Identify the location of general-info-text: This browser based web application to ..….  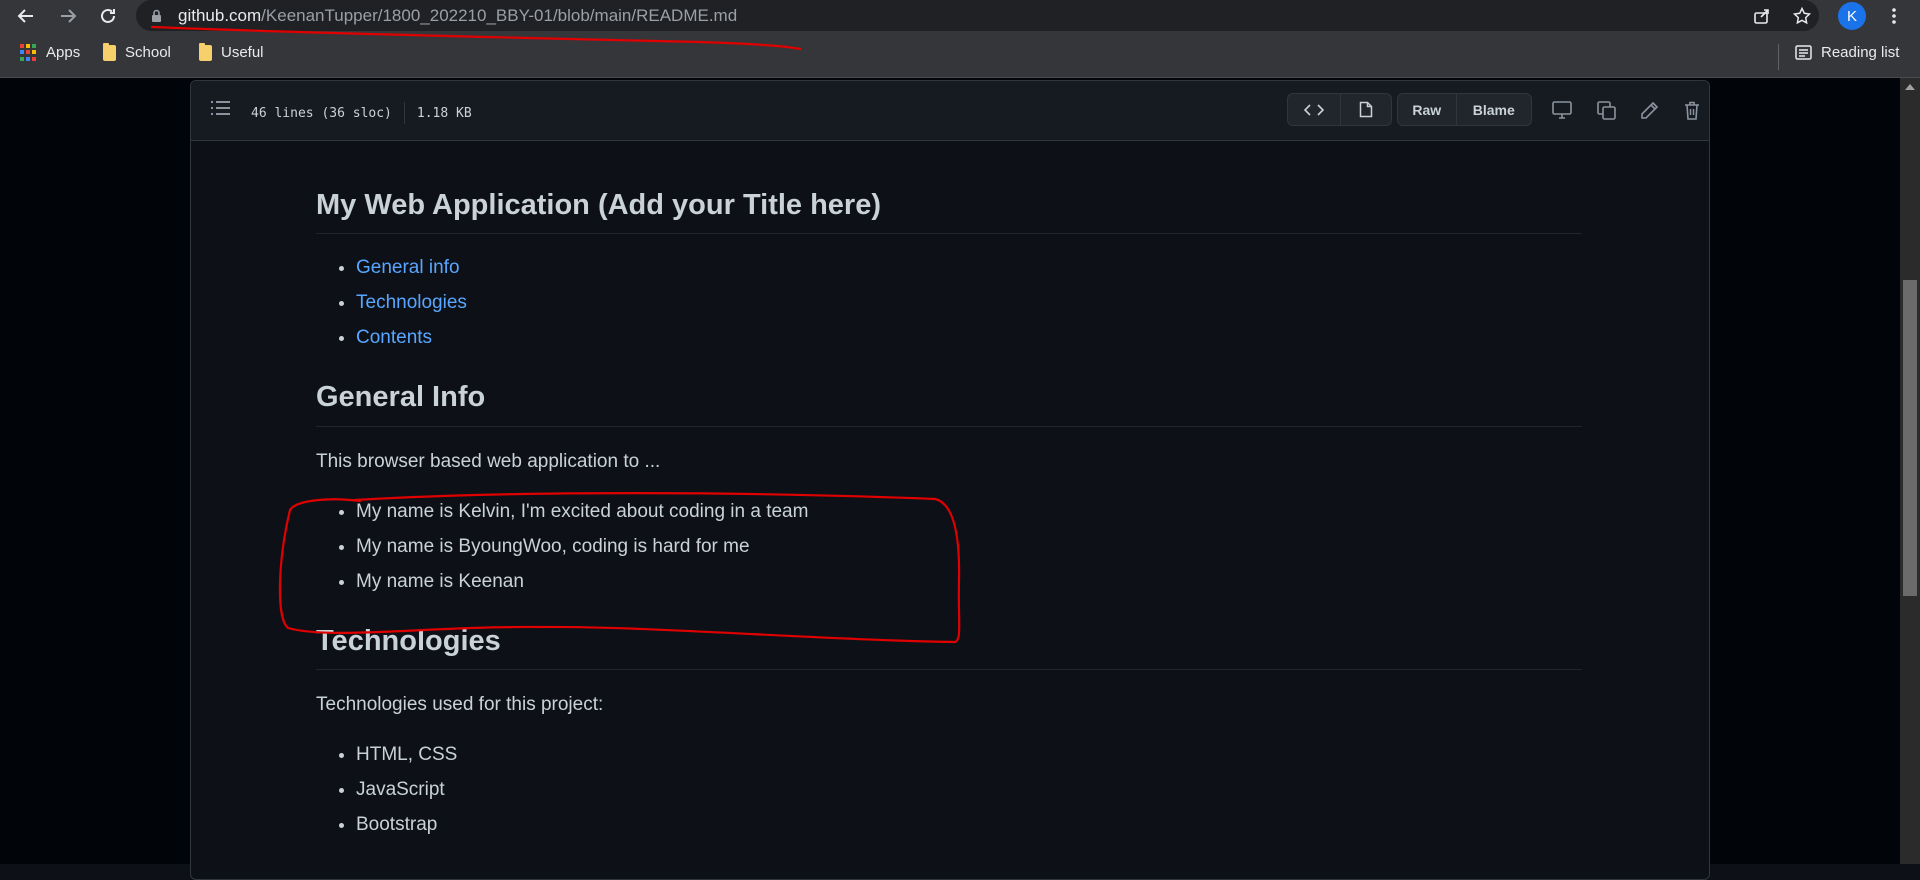
(488, 461).